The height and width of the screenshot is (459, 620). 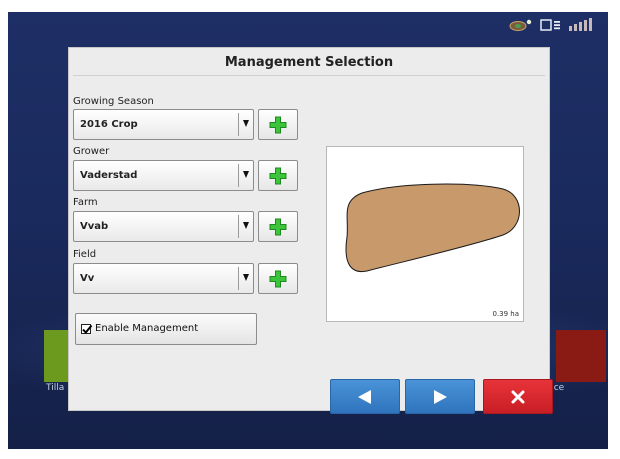 I want to click on field-value: Vv, so click(x=87, y=278).